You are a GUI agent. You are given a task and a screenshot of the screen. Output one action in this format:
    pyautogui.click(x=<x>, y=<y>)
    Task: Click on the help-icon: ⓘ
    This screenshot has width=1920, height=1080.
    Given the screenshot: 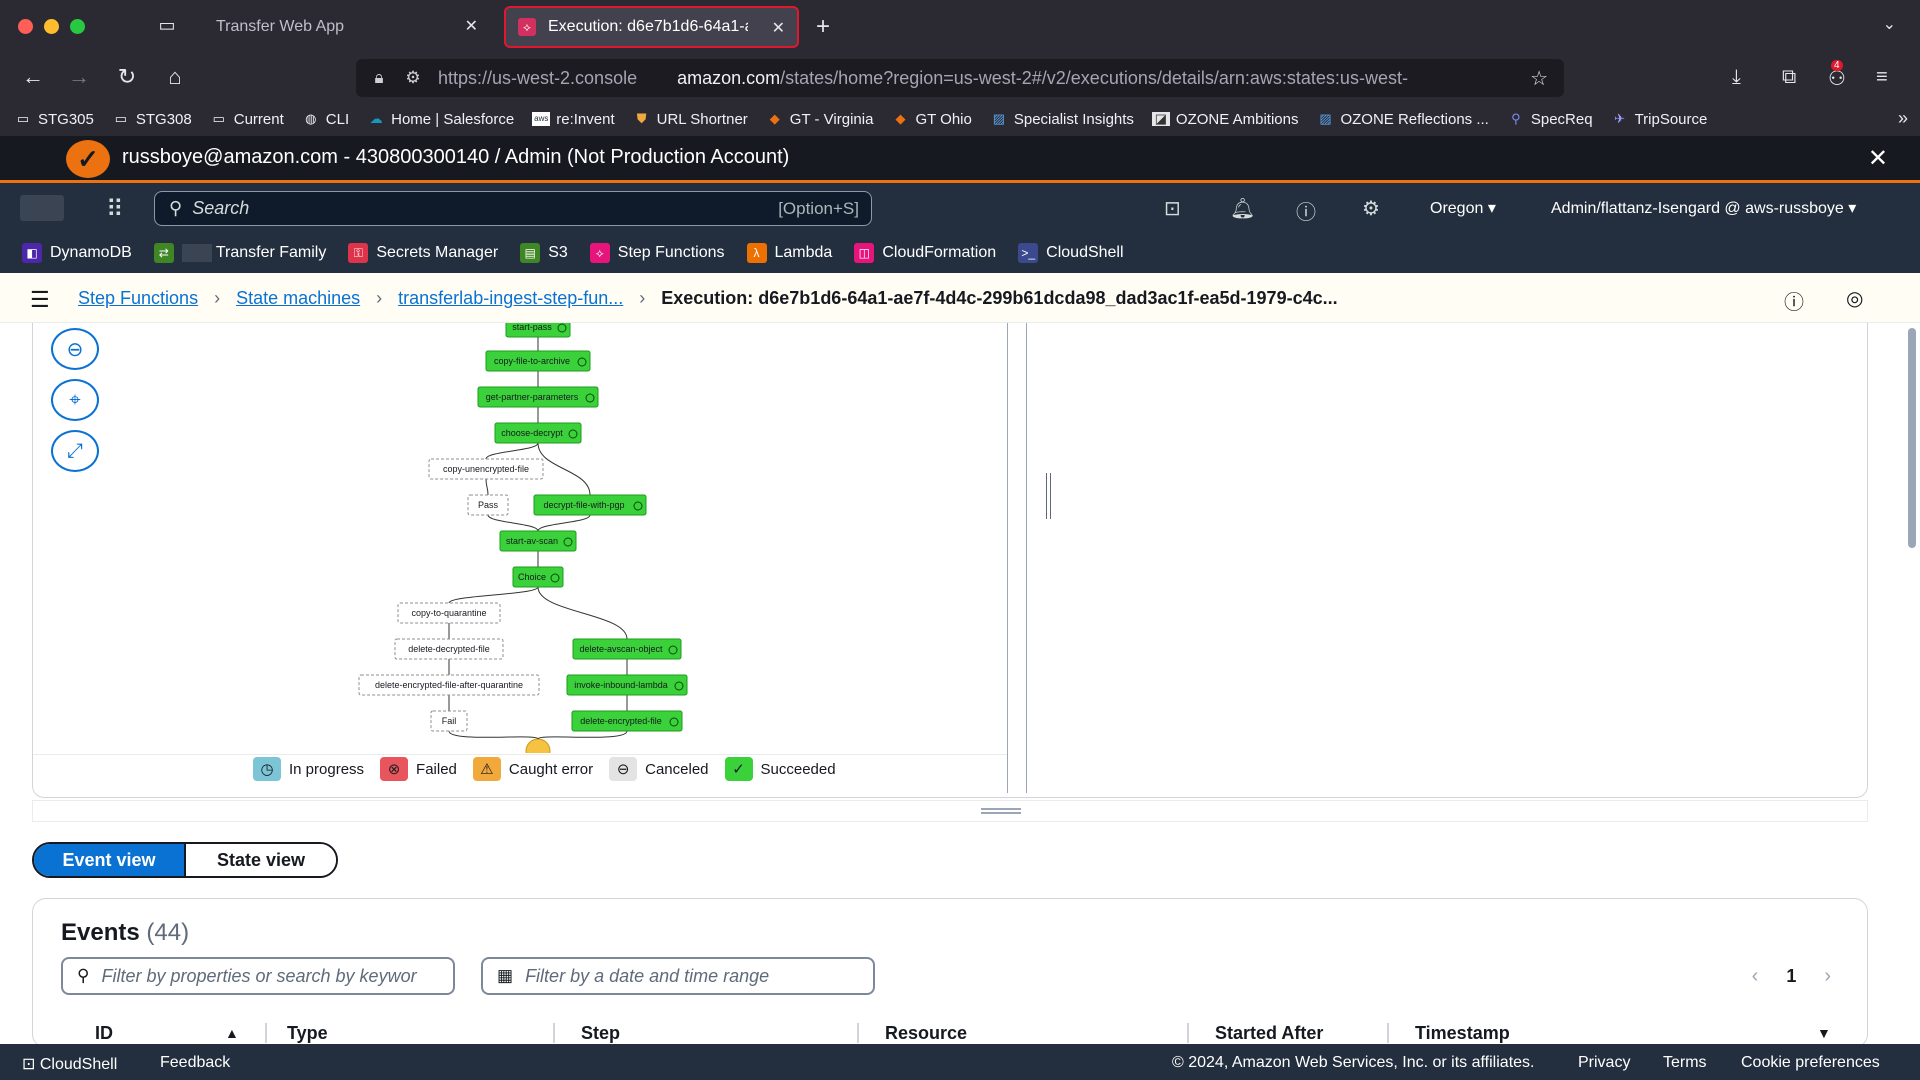 What is the action you would take?
    pyautogui.click(x=1306, y=210)
    